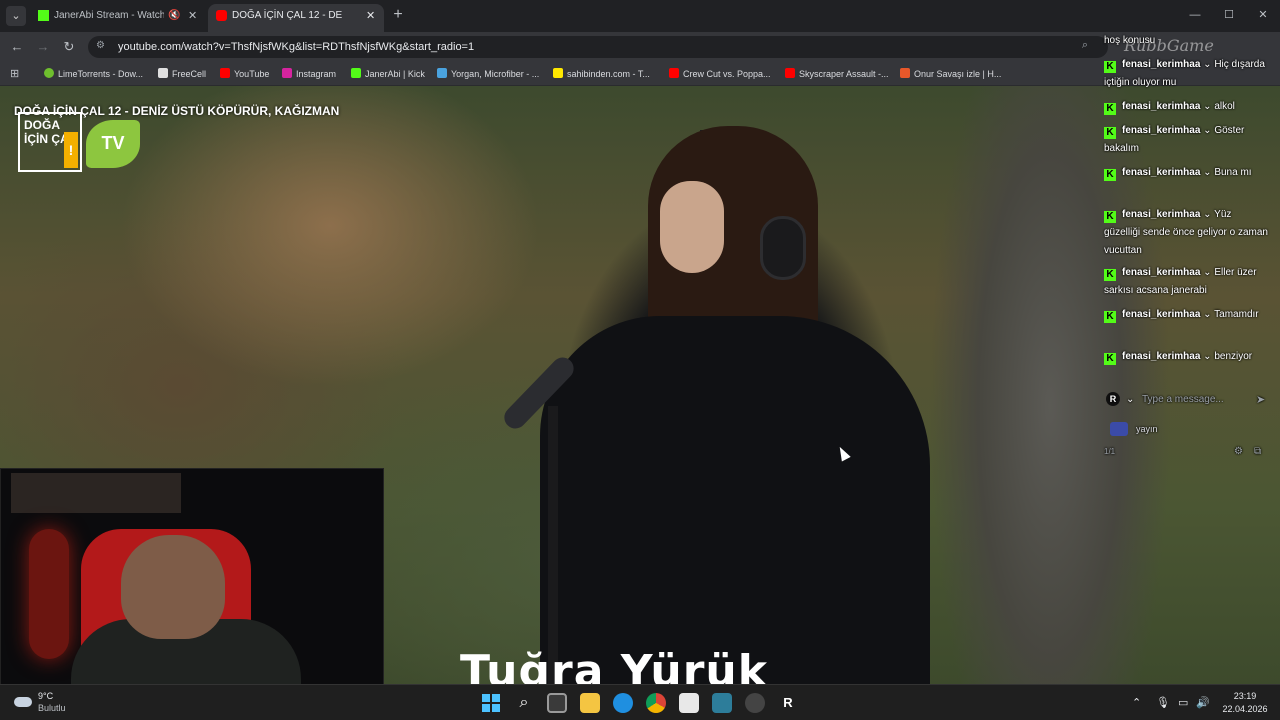 The height and width of the screenshot is (720, 1280). Describe the element at coordinates (1183, 702) in the screenshot. I see `network-icon: ▭` at that location.